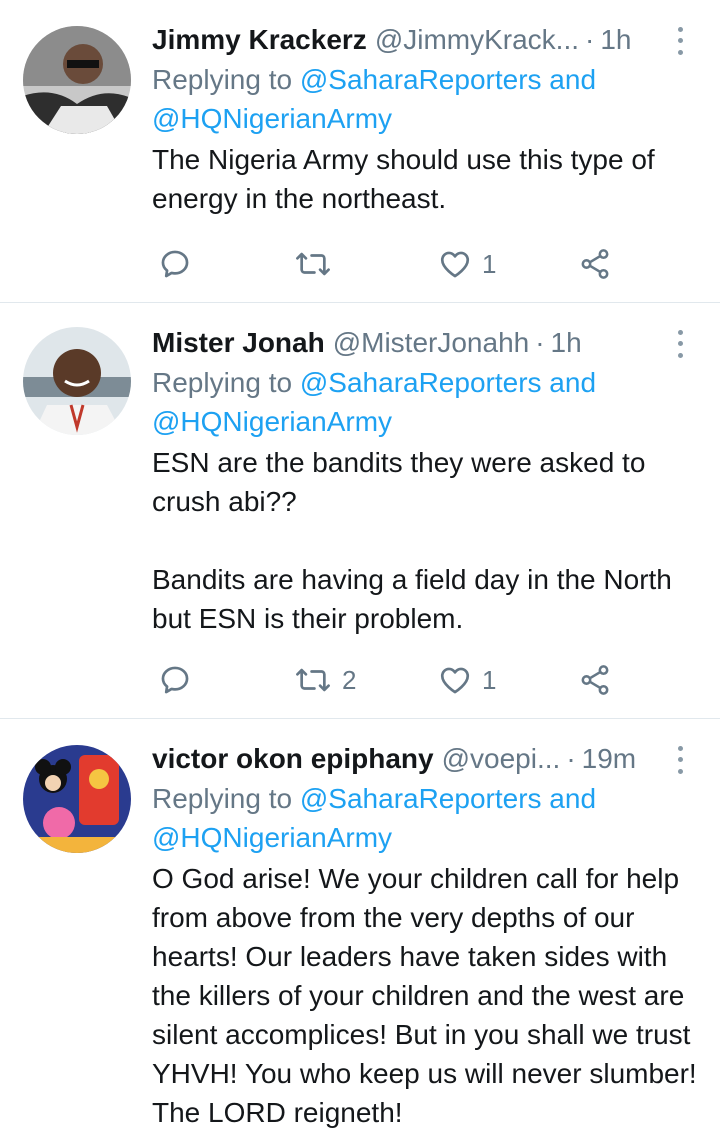  Describe the element at coordinates (387, 264) in the screenshot. I see `tweet-actions: 1` at that location.